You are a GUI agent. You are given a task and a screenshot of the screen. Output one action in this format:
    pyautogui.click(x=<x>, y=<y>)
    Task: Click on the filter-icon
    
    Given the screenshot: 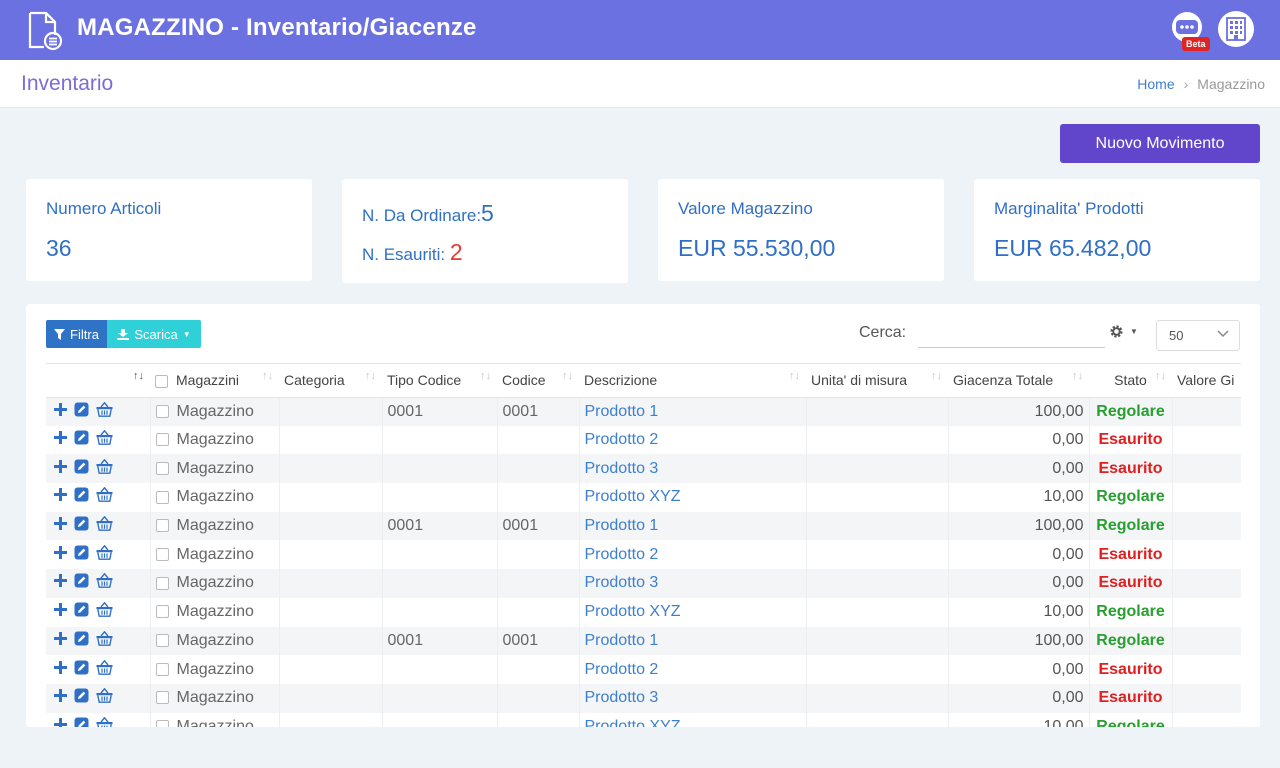 What is the action you would take?
    pyautogui.click(x=60, y=334)
    